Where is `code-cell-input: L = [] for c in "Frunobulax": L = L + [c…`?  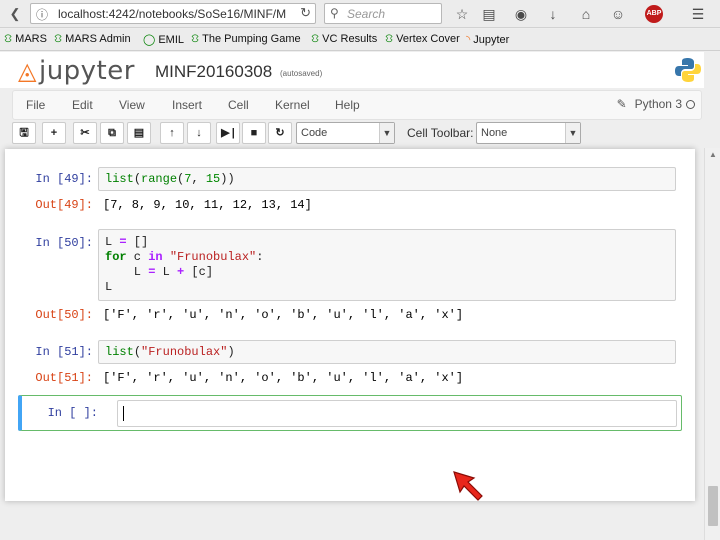
code-cell-input: L = [] for c in "Frunobulax": L = L + [c… is located at coordinates (387, 265).